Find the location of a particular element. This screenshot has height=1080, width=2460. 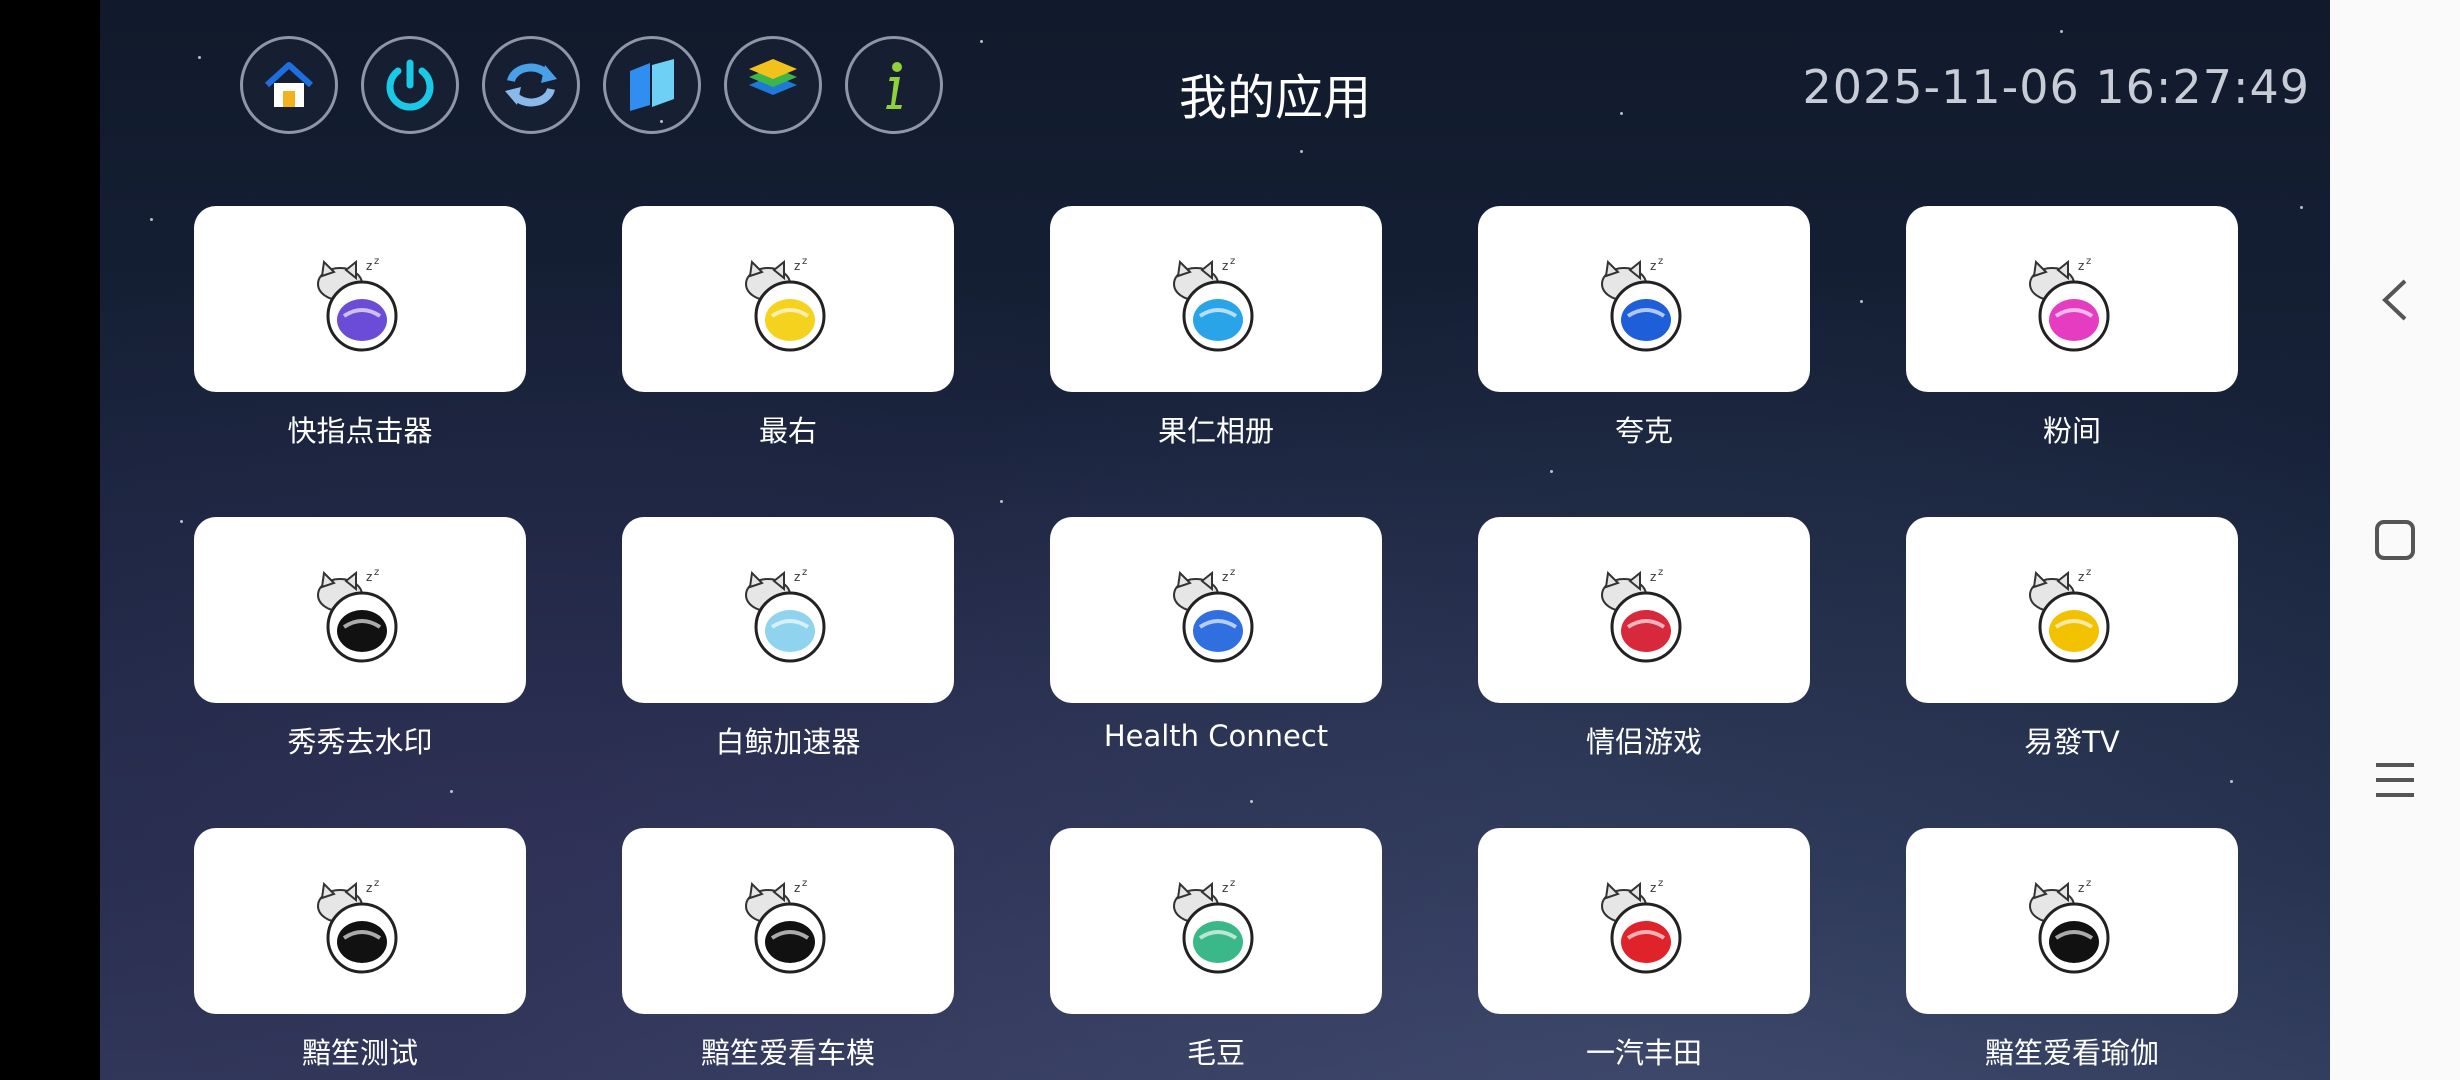

system-nav-bar is located at coordinates (2395, 540).